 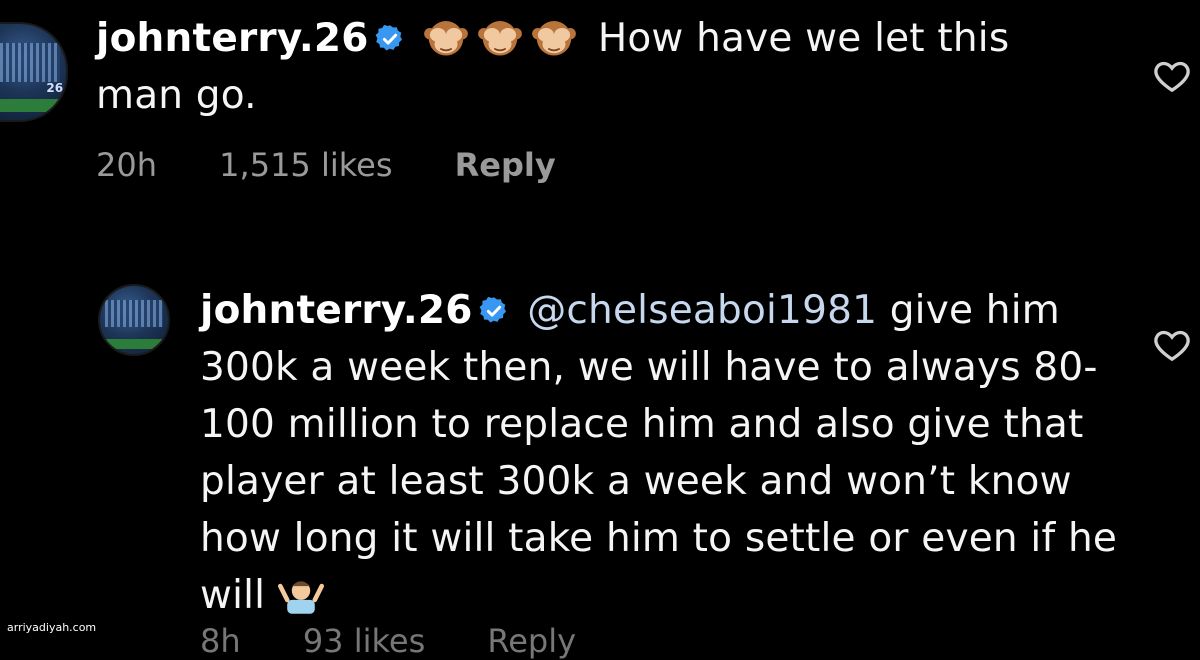 I want to click on comment-time: 20h, so click(x=126, y=165).